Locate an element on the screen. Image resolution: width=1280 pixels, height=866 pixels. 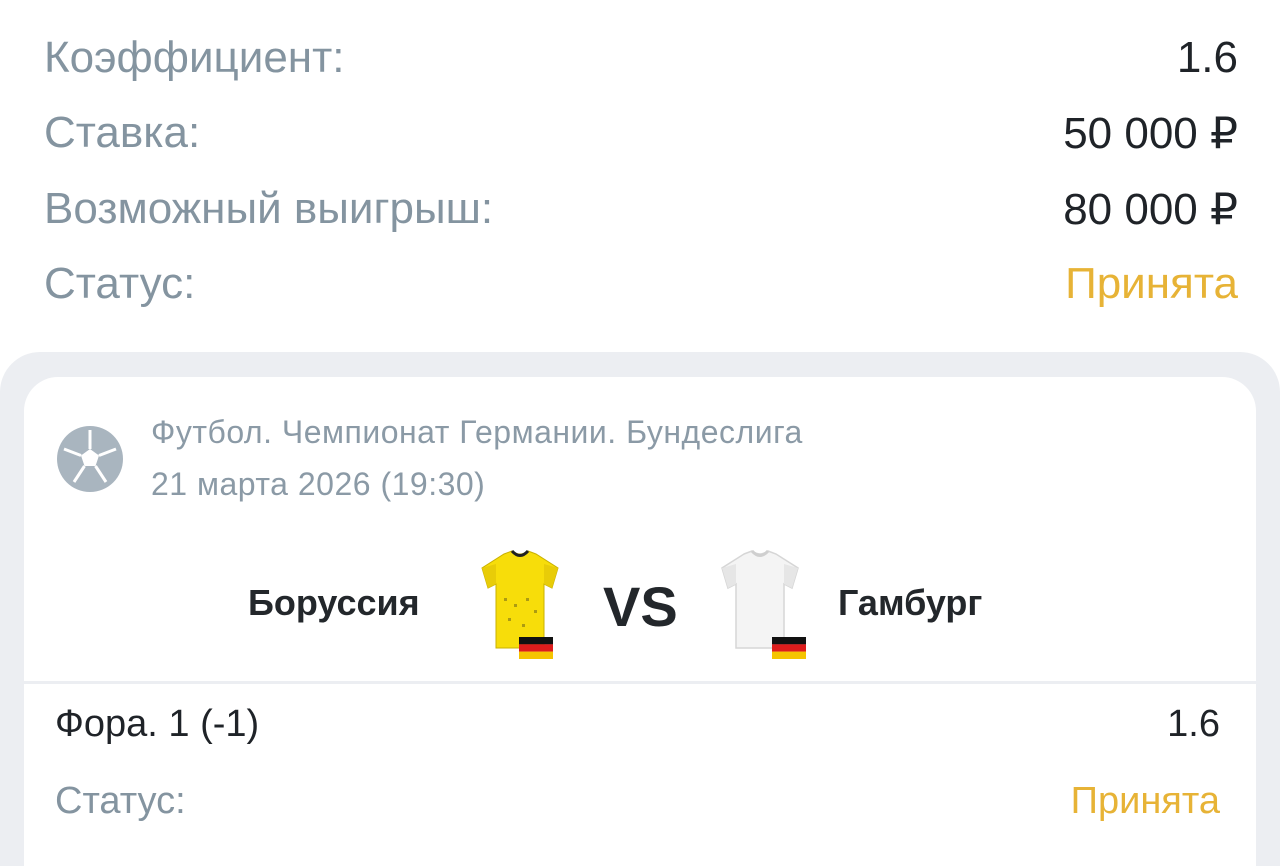
home-team-name: Боруссия is located at coordinates (334, 602).